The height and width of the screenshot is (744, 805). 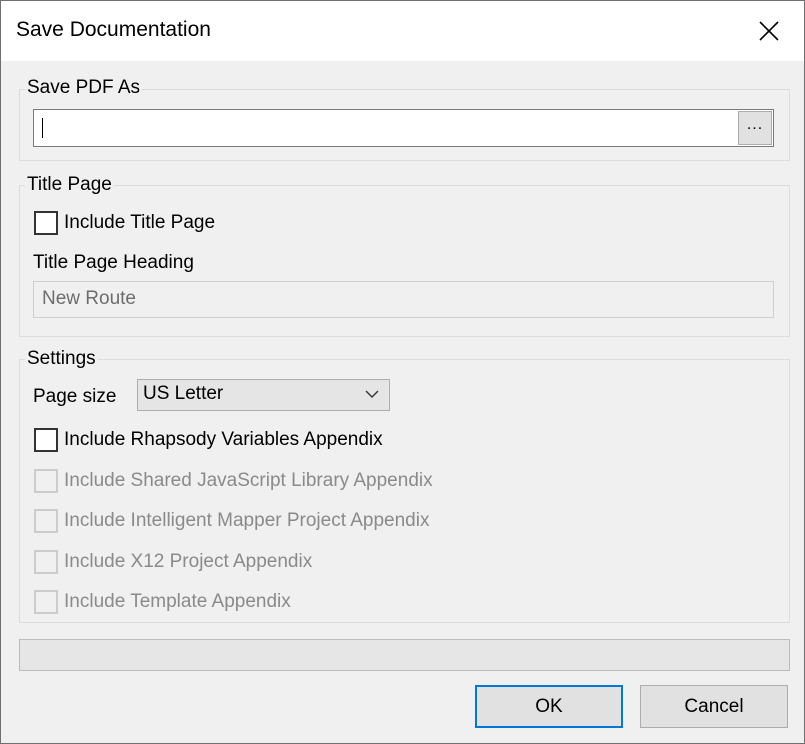 I want to click on title-page-heading-input: New Route, so click(x=403, y=299).